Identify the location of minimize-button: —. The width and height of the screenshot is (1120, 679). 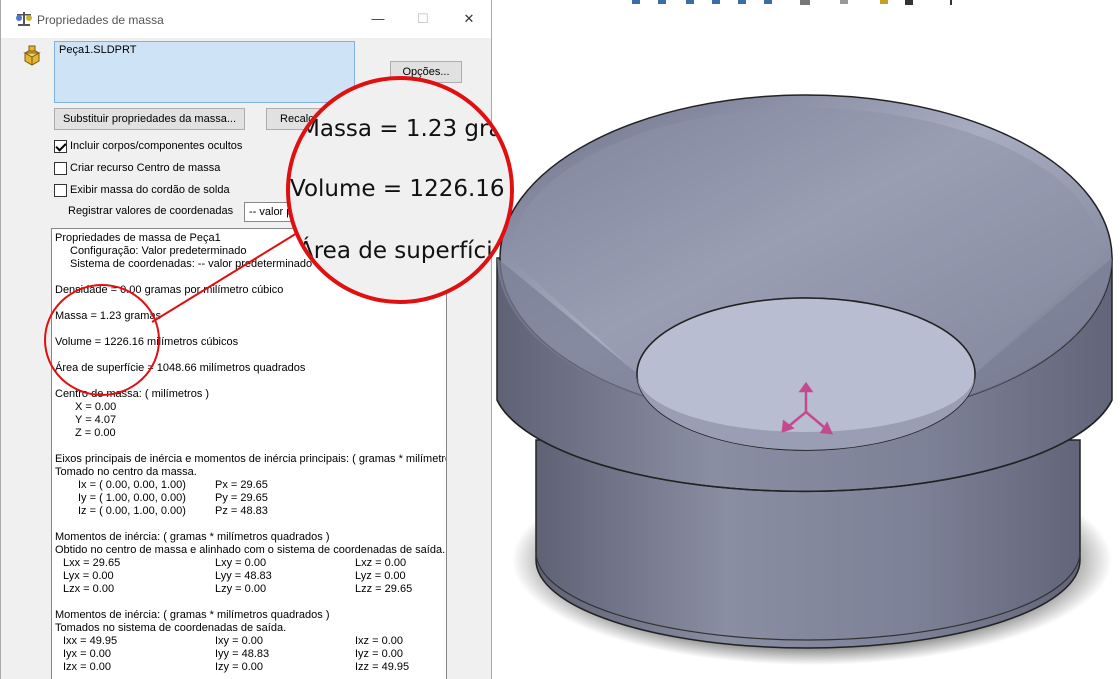
(378, 19).